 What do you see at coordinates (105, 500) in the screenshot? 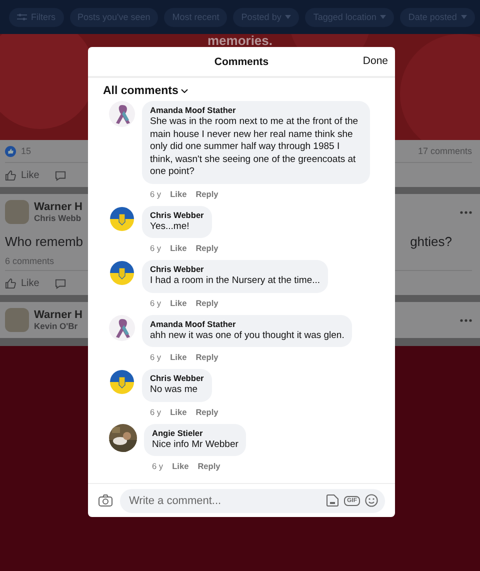
I see `camera-icon` at bounding box center [105, 500].